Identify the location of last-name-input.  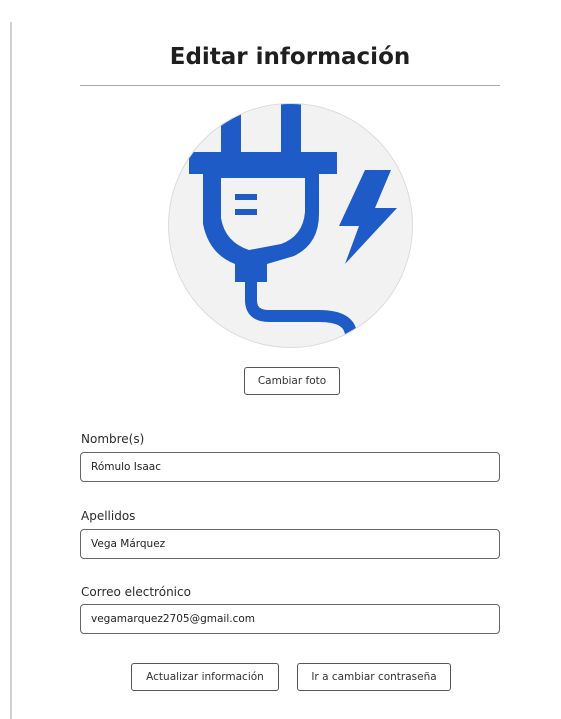
(290, 544).